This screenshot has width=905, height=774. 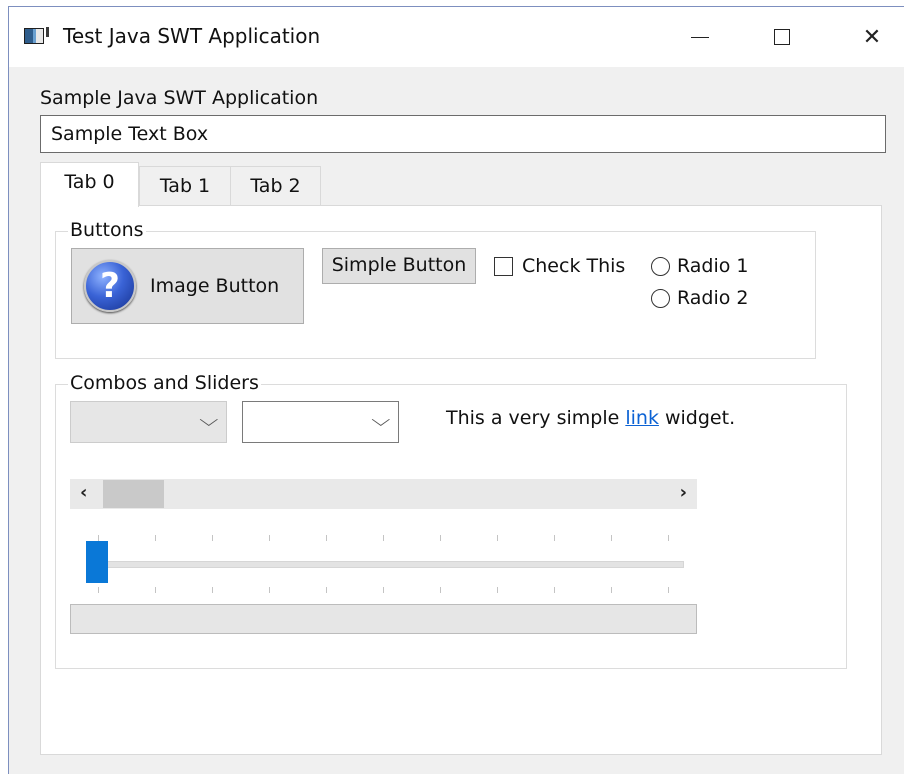 I want to click on minimize-button, so click(x=700, y=37).